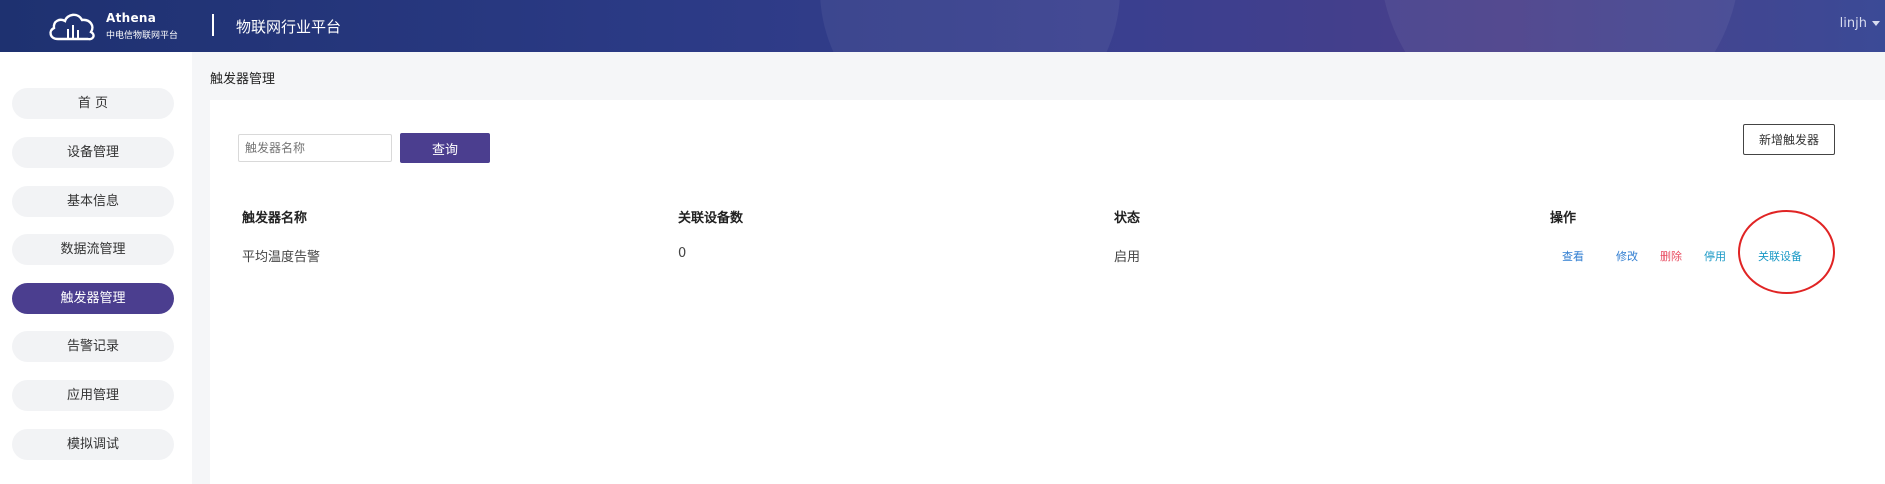 The image size is (1885, 484). What do you see at coordinates (93, 298) in the screenshot?
I see `sidebar-item-trigger-management: 触发器管理` at bounding box center [93, 298].